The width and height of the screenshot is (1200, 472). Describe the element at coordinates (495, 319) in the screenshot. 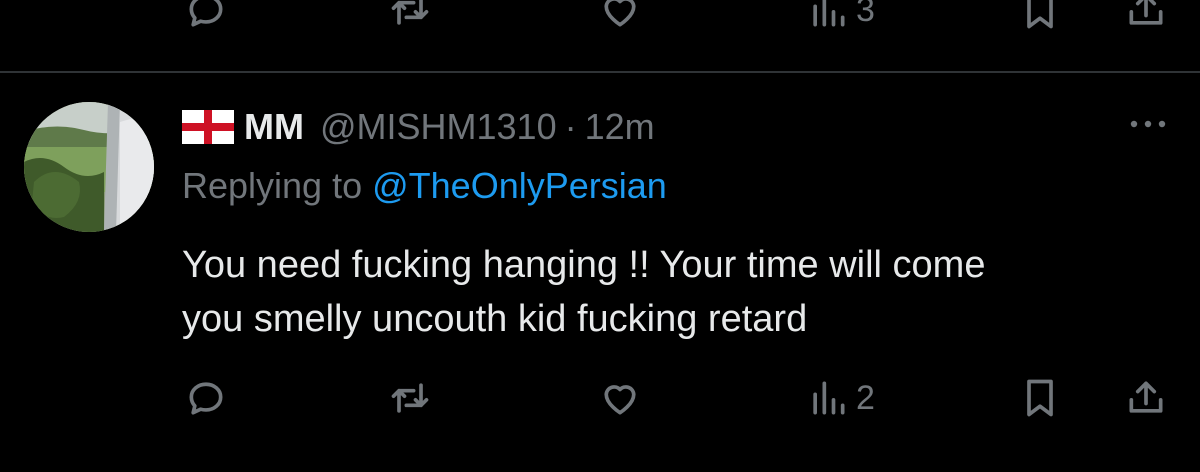

I see `tweet-text-line: you smelly uncouth kid fucking retard` at that location.